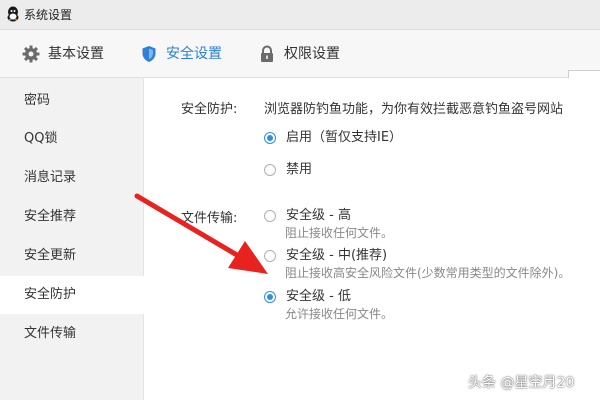 The height and width of the screenshot is (400, 600). I want to click on radio-low-label: 安全级 - 低, so click(318, 296).